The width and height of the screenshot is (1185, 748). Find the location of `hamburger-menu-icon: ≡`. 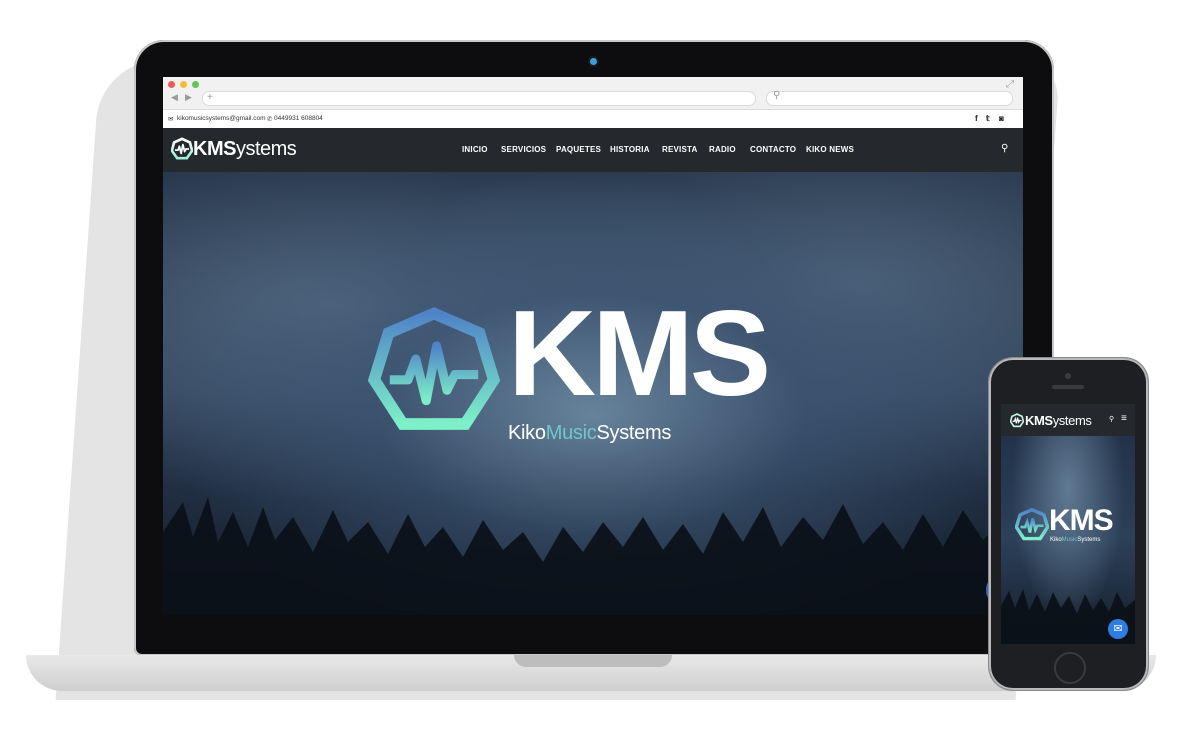

hamburger-menu-icon: ≡ is located at coordinates (1124, 418).